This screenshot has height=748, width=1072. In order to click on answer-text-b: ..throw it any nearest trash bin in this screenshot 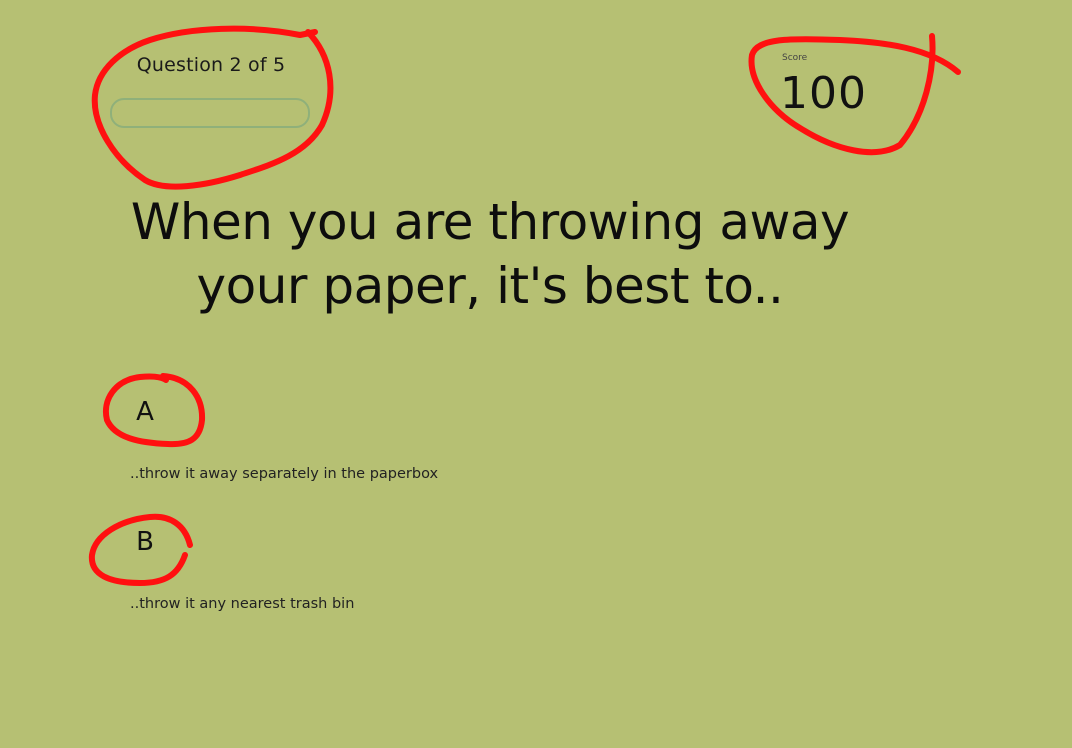, I will do `click(330, 604)`.